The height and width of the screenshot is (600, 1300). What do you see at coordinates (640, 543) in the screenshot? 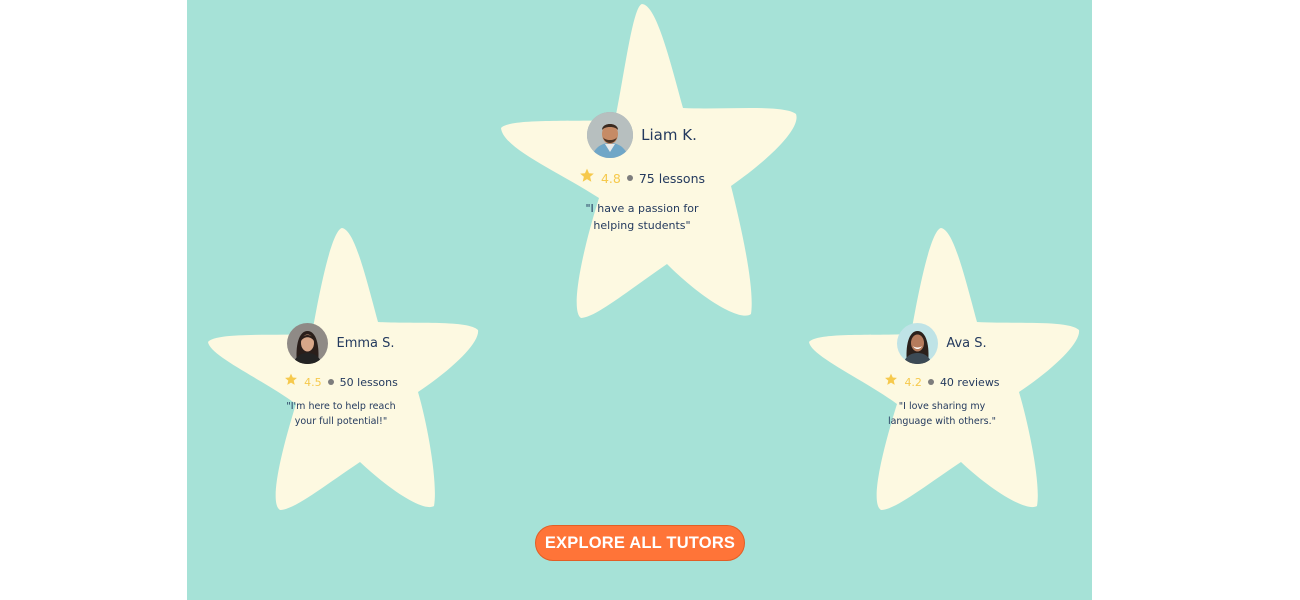
I see `explore-all-tutors-button: EXPLORE ALL TUTORS` at bounding box center [640, 543].